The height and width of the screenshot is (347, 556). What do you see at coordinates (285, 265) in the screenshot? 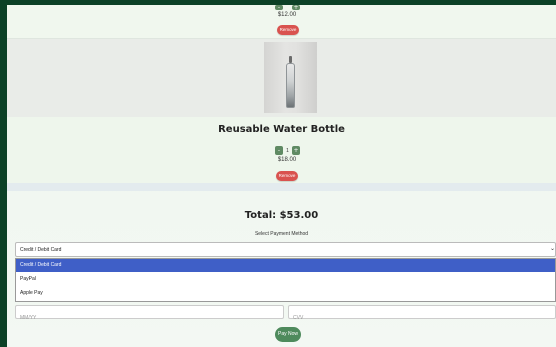
I see `option-credit-debit-card: Credit / Debit Card` at bounding box center [285, 265].